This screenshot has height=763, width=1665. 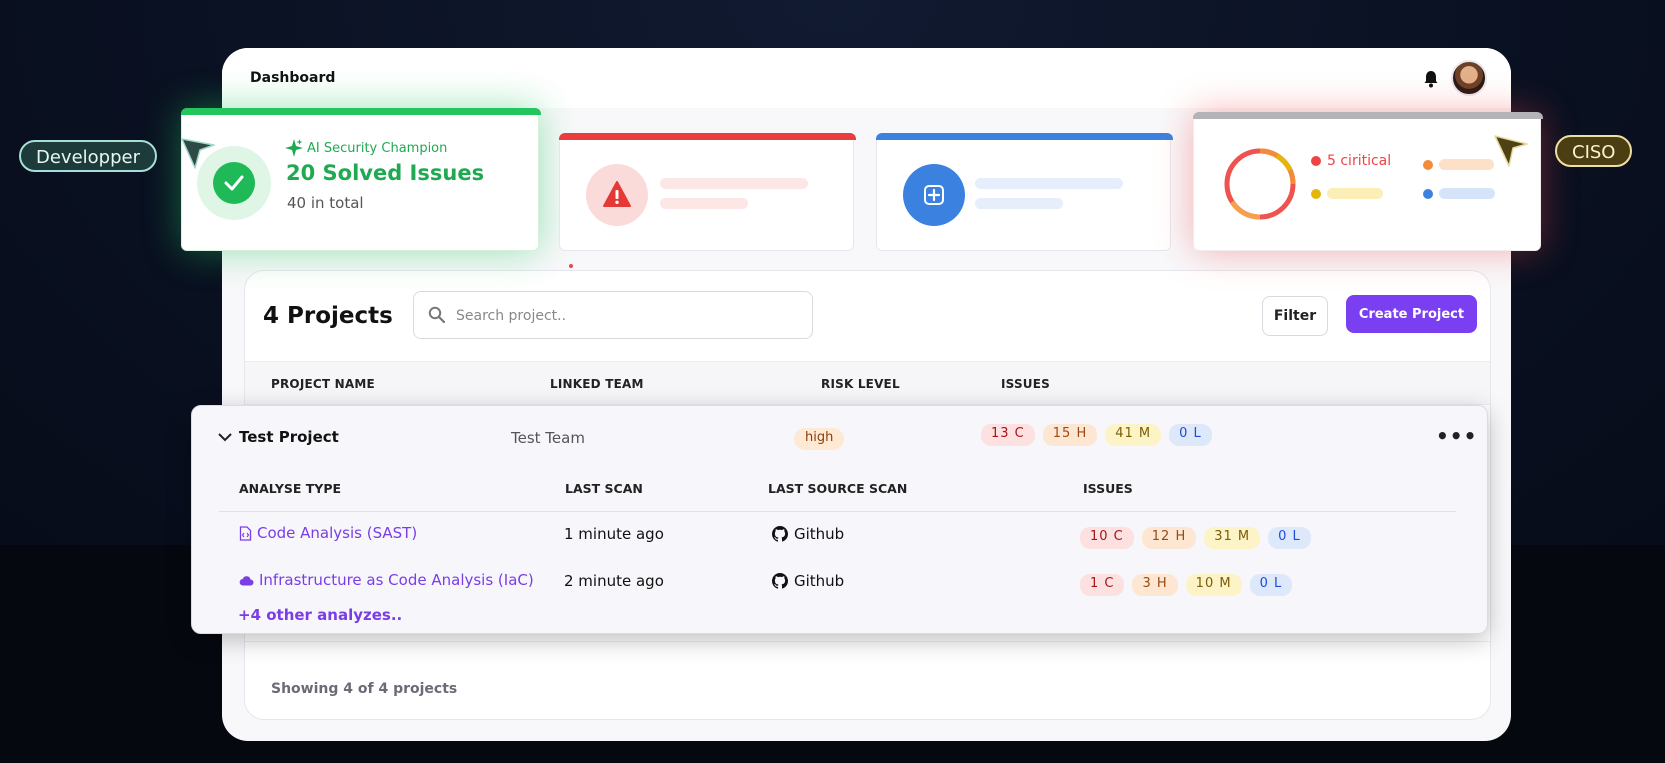 I want to click on bell-icon, so click(x=1431, y=79).